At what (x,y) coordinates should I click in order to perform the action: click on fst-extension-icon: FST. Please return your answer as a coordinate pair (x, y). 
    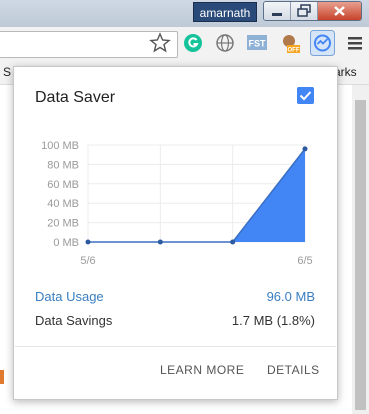
    Looking at the image, I should click on (257, 43).